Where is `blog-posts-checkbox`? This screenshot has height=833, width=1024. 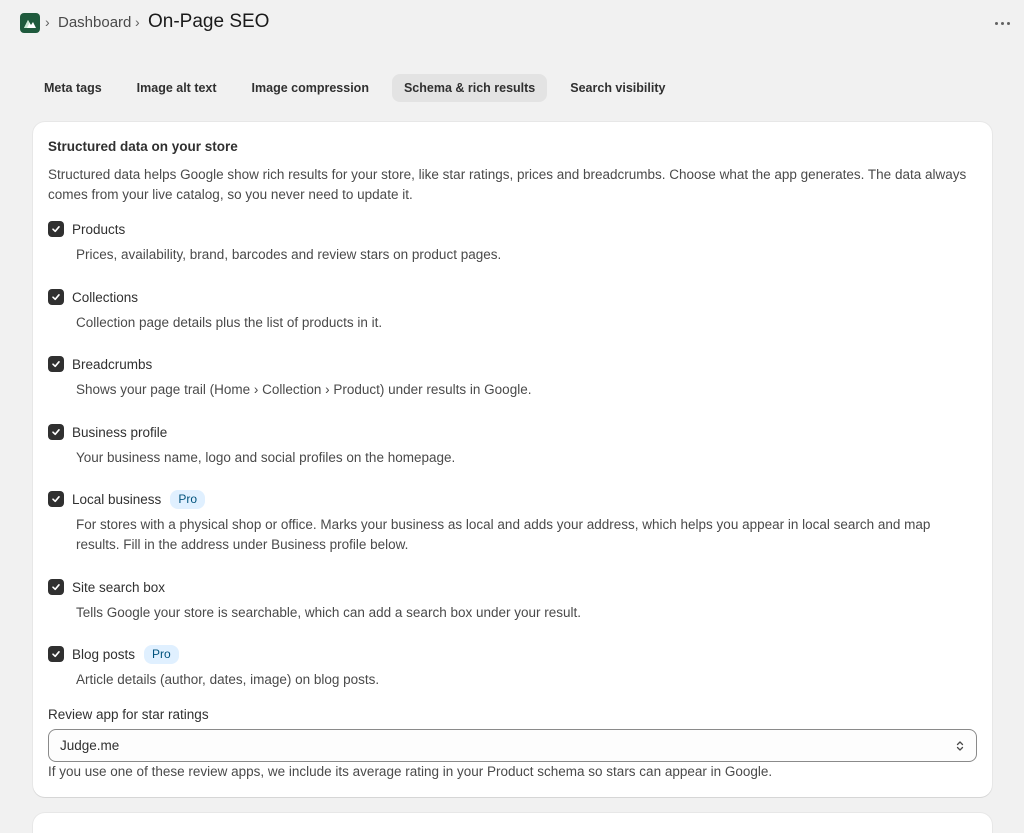
blog-posts-checkbox is located at coordinates (56, 654).